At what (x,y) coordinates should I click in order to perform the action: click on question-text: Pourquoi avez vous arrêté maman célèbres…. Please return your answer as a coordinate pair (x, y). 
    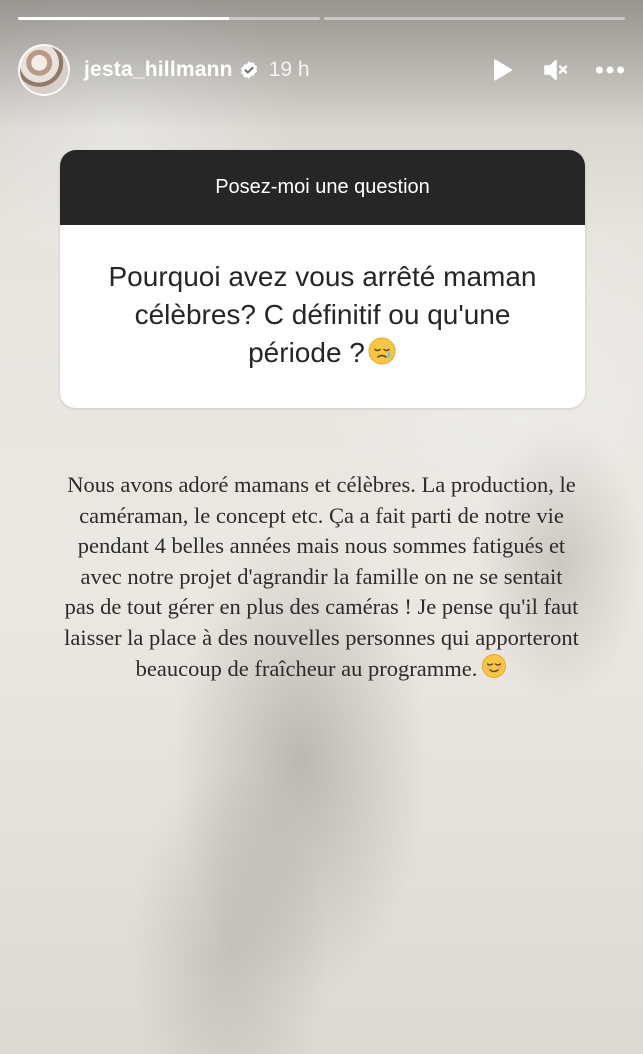
    Looking at the image, I should click on (322, 316).